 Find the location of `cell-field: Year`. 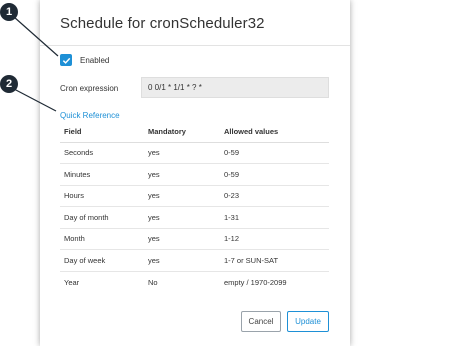

cell-field: Year is located at coordinates (72, 282).